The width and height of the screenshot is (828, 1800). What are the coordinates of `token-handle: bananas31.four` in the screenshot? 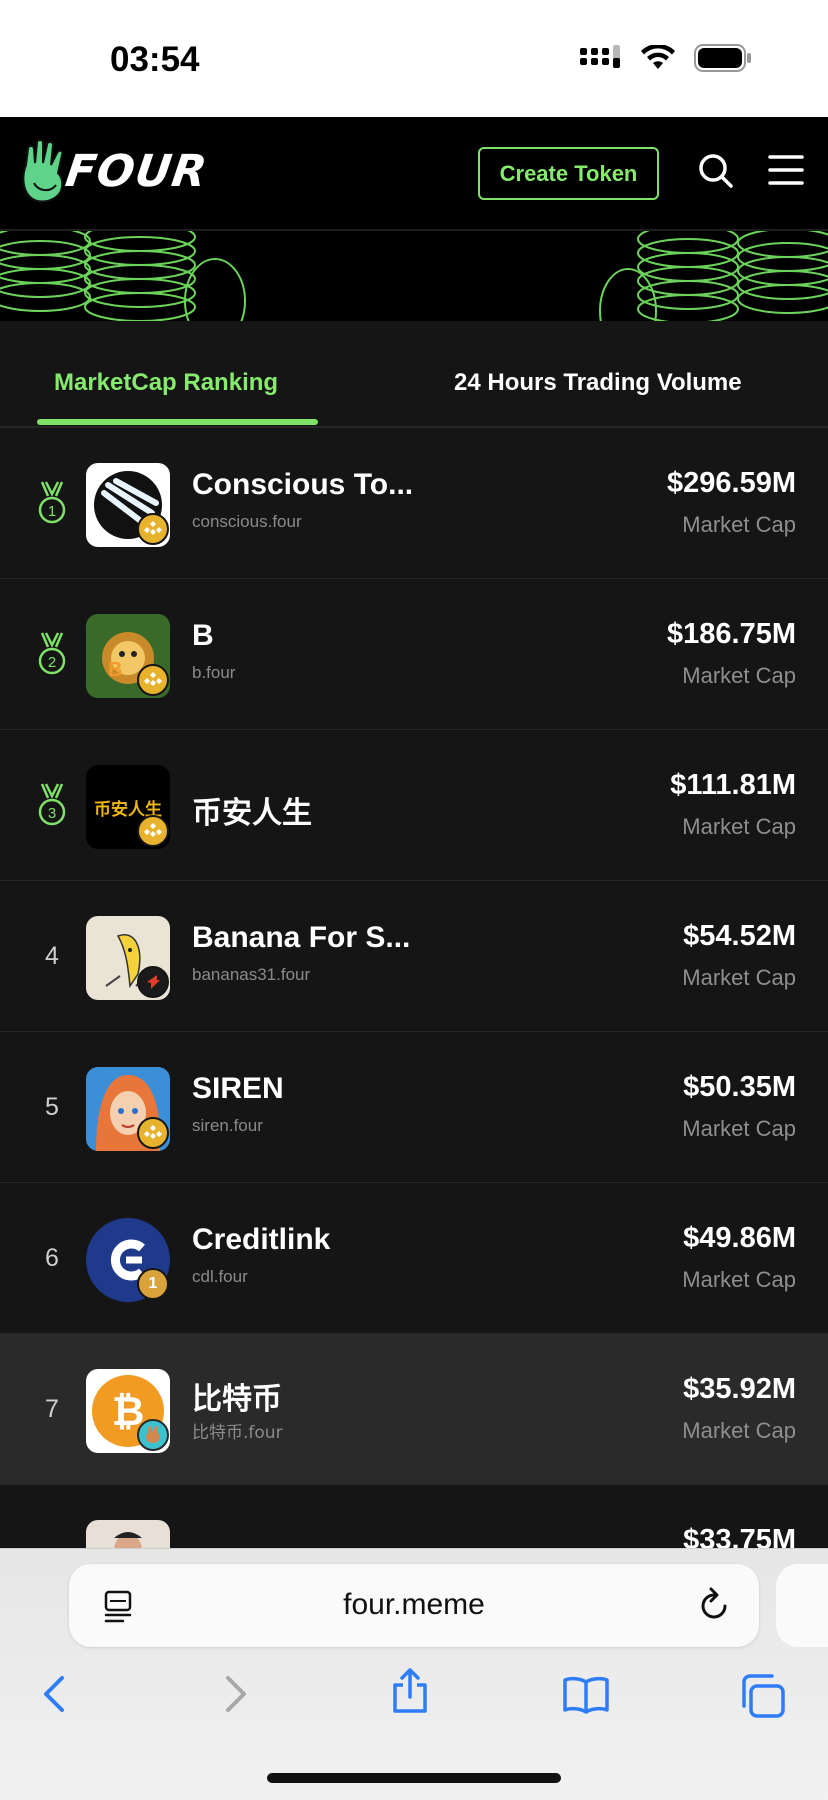 It's located at (251, 974).